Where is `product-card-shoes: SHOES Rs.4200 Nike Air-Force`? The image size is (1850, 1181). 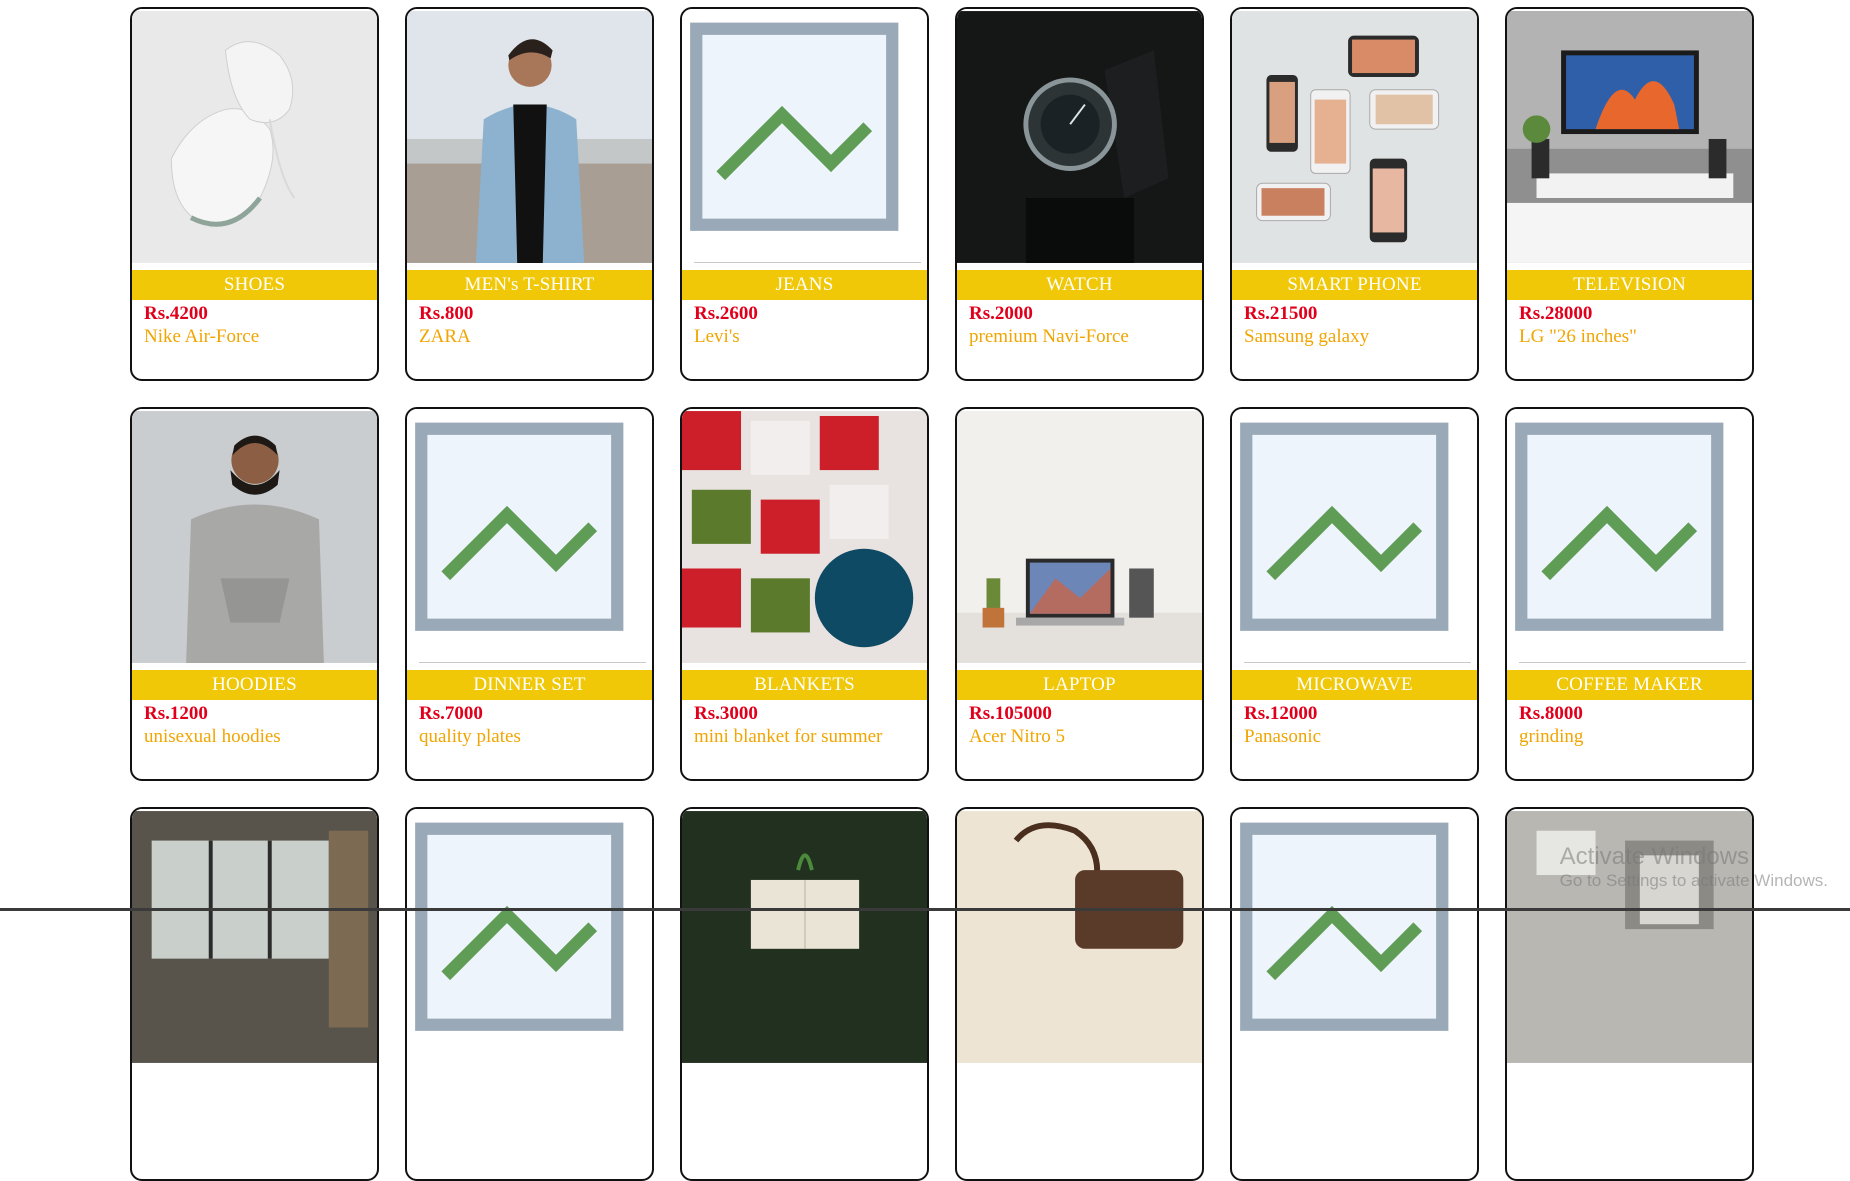
product-card-shoes: SHOES Rs.4200 Nike Air-Force is located at coordinates (254, 194).